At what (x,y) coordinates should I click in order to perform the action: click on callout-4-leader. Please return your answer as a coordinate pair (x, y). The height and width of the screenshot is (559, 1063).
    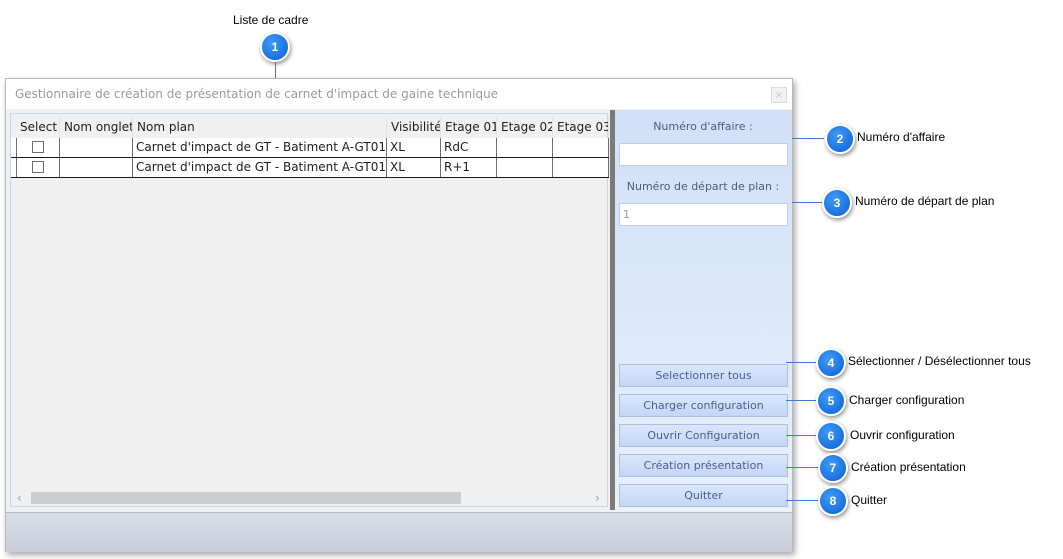
    Looking at the image, I should click on (801, 362).